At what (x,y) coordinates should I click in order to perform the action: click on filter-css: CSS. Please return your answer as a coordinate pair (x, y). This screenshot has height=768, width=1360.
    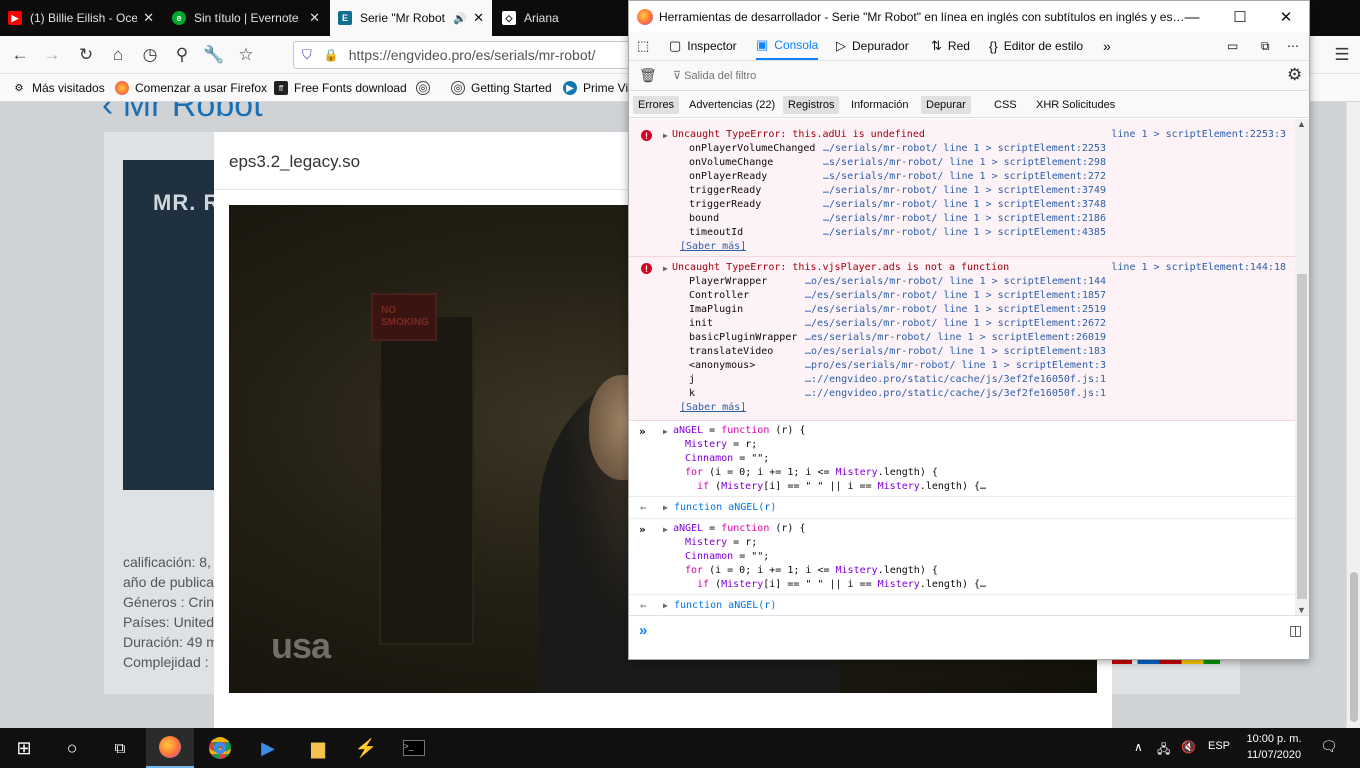
    Looking at the image, I should click on (1005, 105).